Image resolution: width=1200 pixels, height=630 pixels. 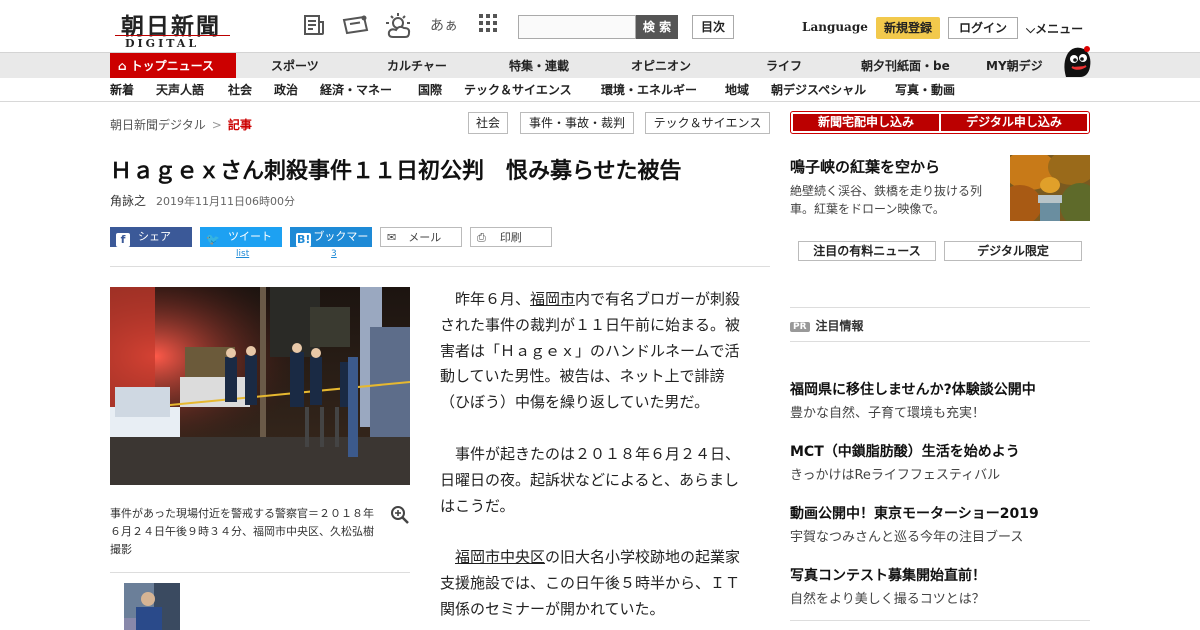 I want to click on menu-label: メニュー, so click(x=1059, y=29).